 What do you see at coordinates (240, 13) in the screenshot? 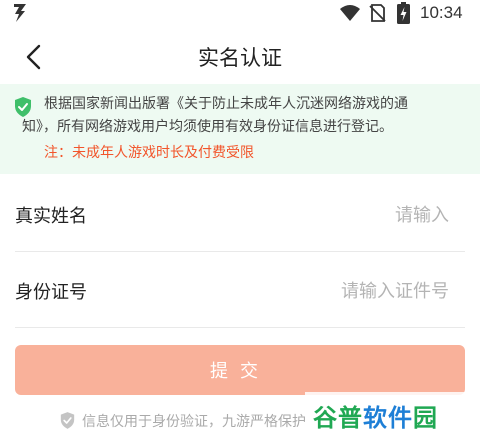
I see `status-bar: 10:34` at bounding box center [240, 13].